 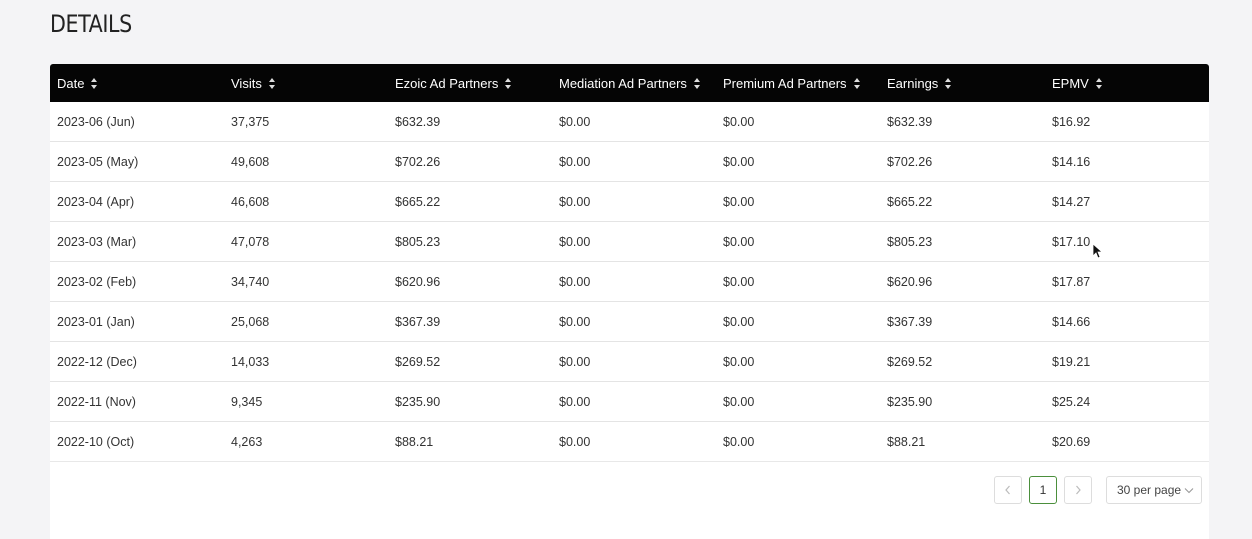 What do you see at coordinates (96, 441) in the screenshot?
I see `cell-date: 2022-10 (Oct)` at bounding box center [96, 441].